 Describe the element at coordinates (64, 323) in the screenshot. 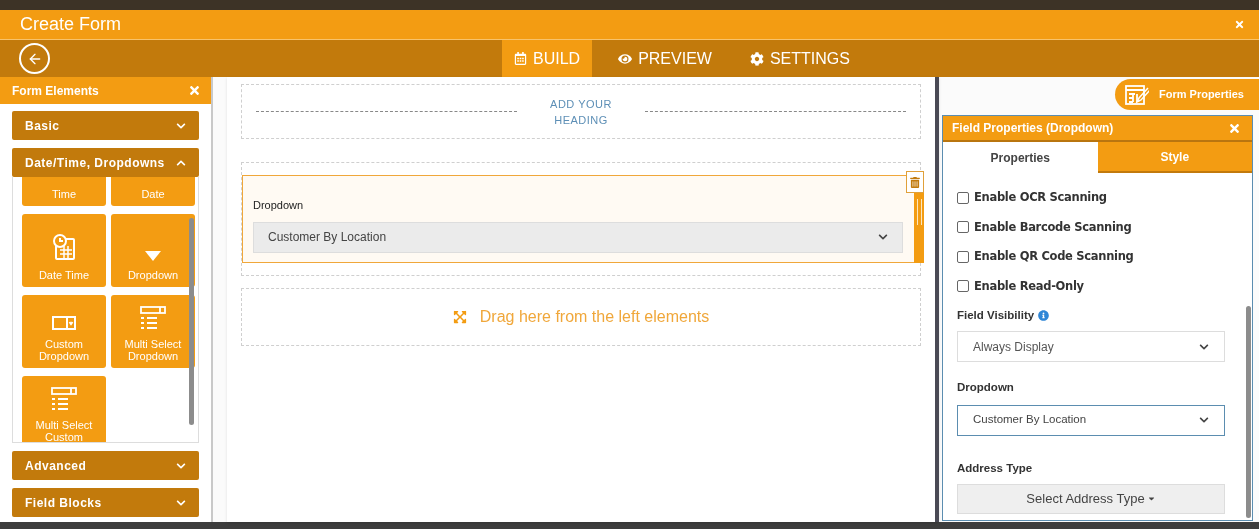

I see `select-box-icon` at that location.